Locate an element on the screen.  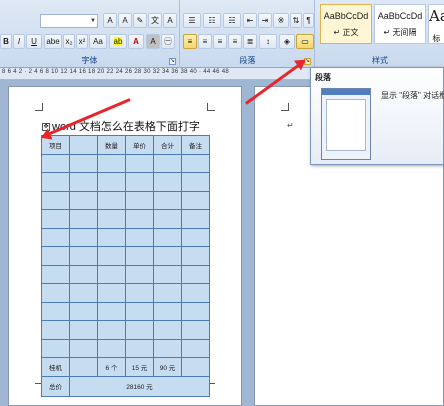
shading-button: ◈ is located at coordinates (287, 41).